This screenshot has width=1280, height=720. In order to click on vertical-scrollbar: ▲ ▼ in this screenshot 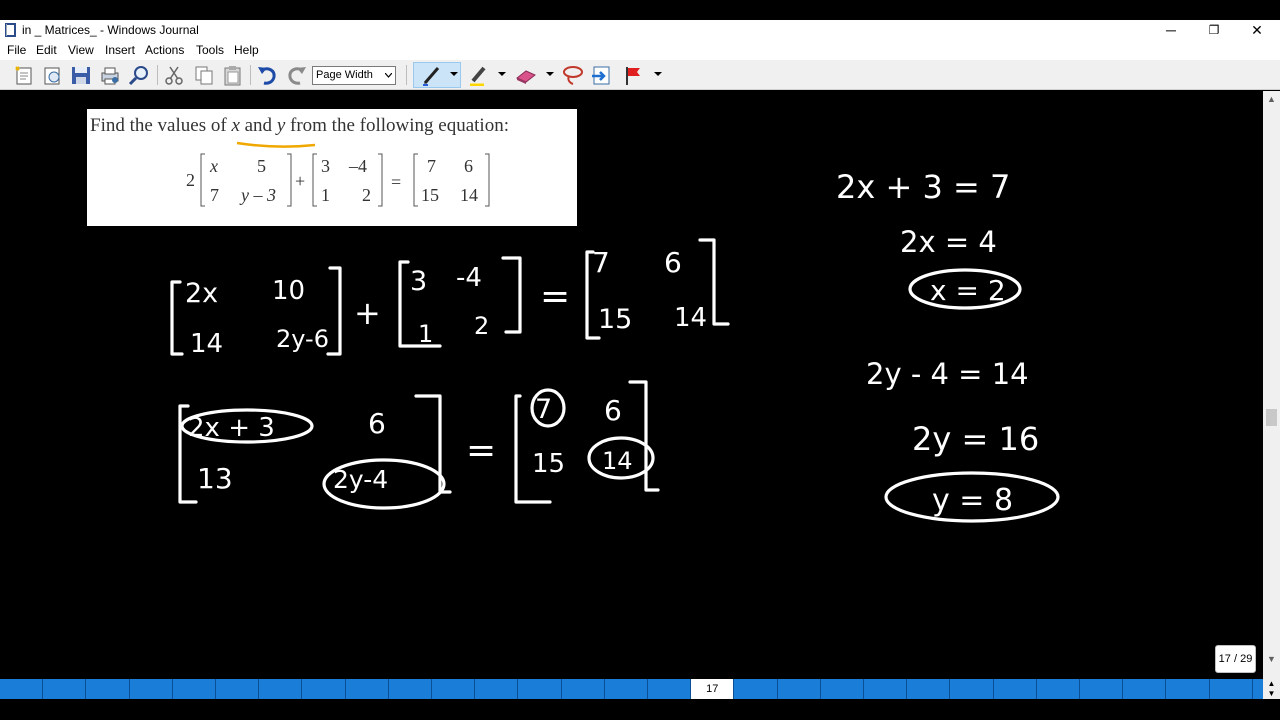, I will do `click(1271, 385)`.